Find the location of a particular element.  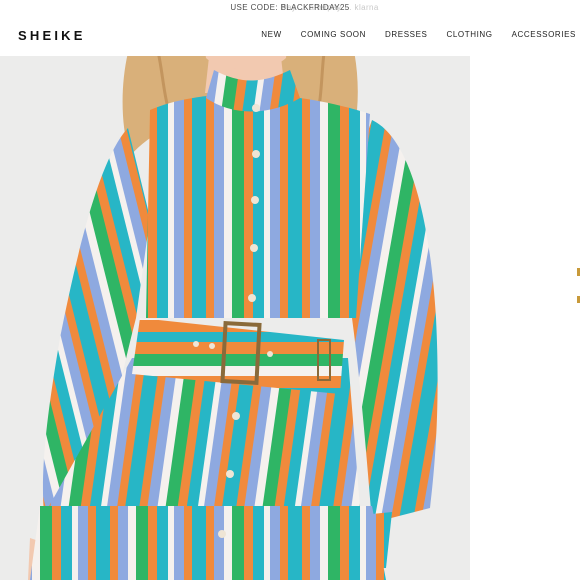

nav-dresses: DRESSES is located at coordinates (406, 34).